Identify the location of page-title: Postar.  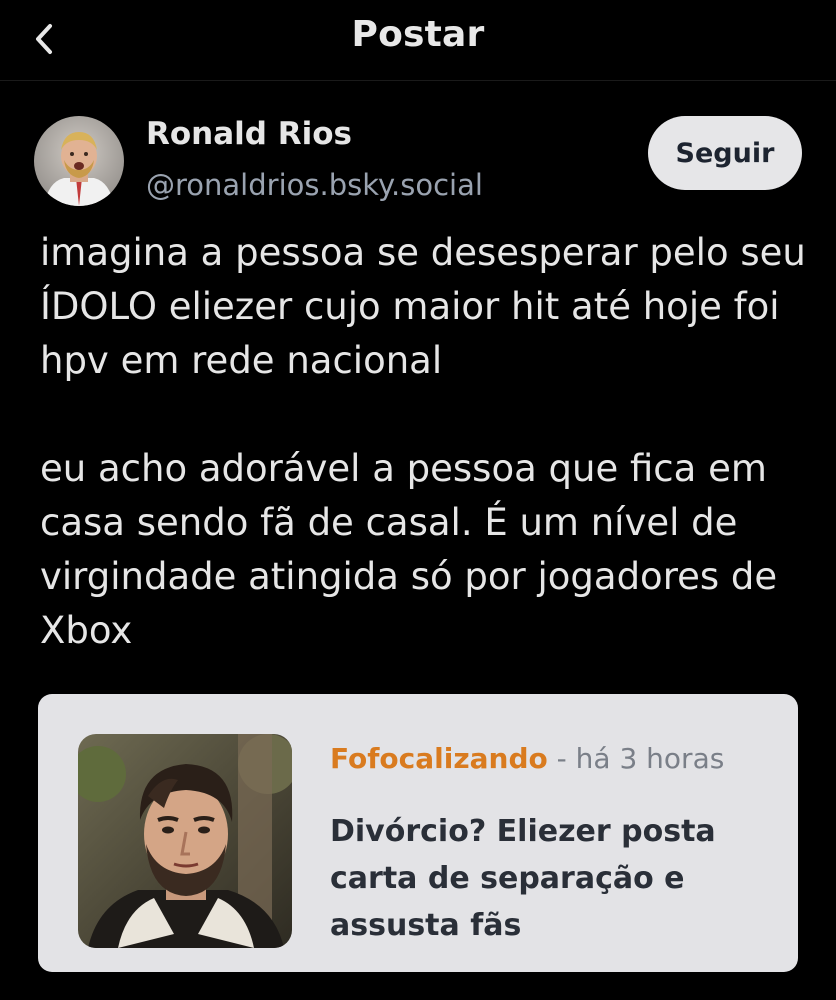
(418, 34).